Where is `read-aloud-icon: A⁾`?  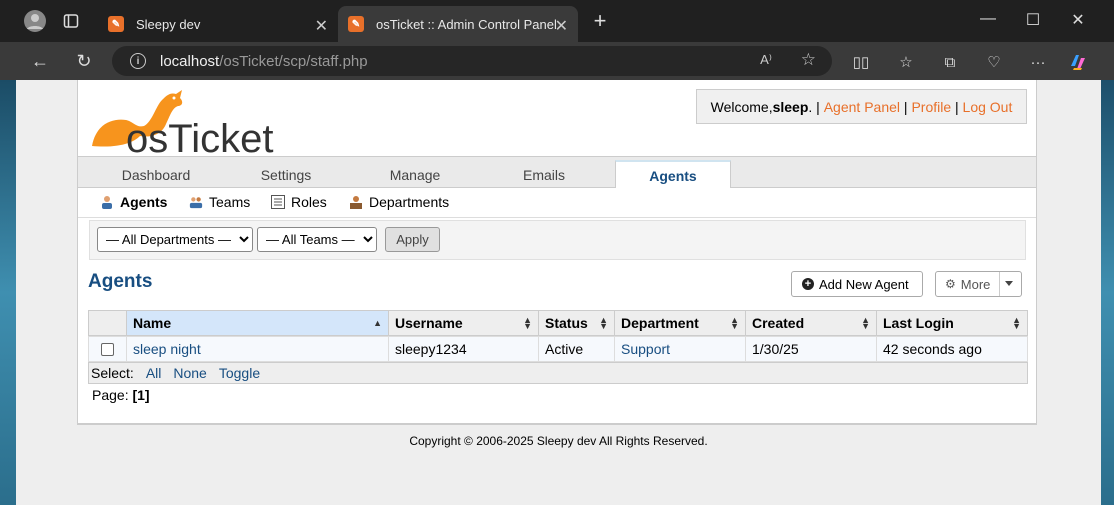 read-aloud-icon: A⁾ is located at coordinates (766, 60).